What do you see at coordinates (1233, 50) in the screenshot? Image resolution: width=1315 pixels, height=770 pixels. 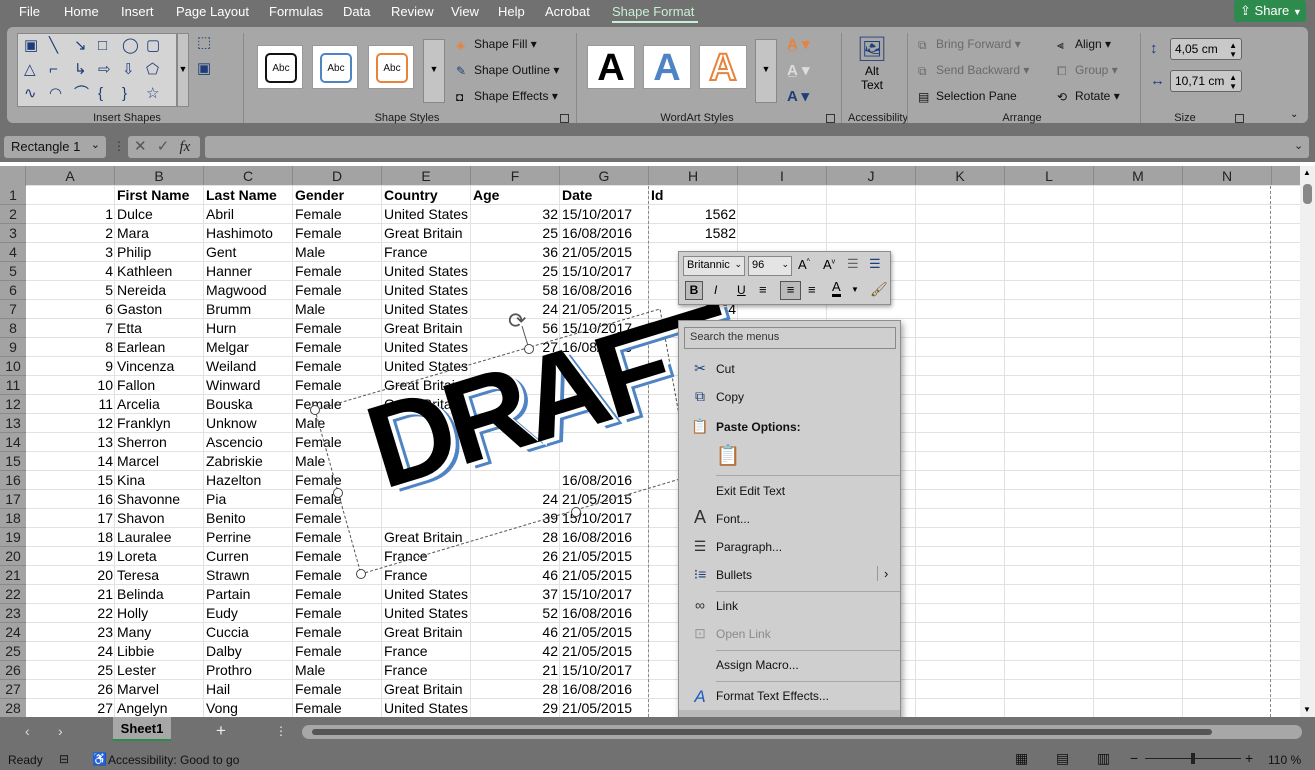 I see `spinner-icon: ▲ ▼` at bounding box center [1233, 50].